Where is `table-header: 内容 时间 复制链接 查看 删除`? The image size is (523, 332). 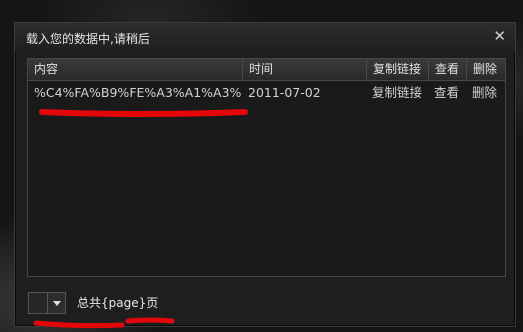
table-header: 内容 时间 复制链接 查看 删除 is located at coordinates (266, 70).